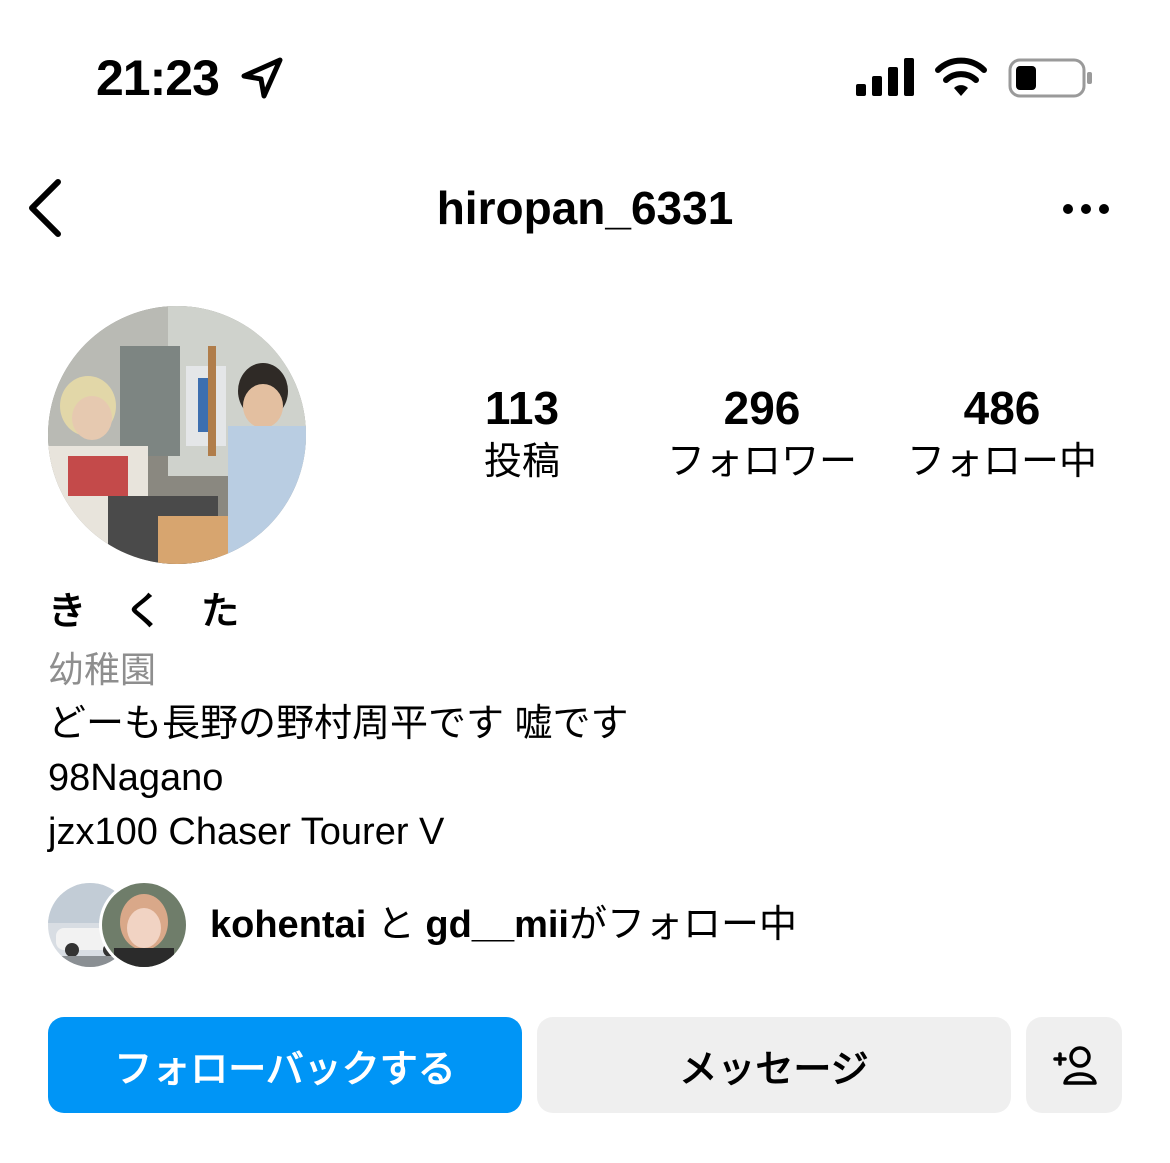 The height and width of the screenshot is (1163, 1170). I want to click on stat-followers: 296 フォロワー, so click(762, 434).